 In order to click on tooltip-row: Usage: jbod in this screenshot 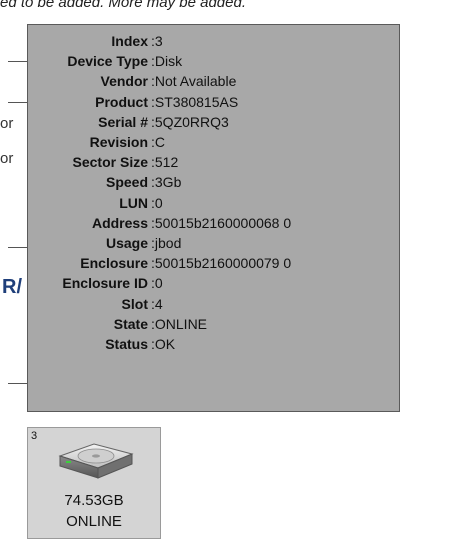, I will do `click(213, 243)`.